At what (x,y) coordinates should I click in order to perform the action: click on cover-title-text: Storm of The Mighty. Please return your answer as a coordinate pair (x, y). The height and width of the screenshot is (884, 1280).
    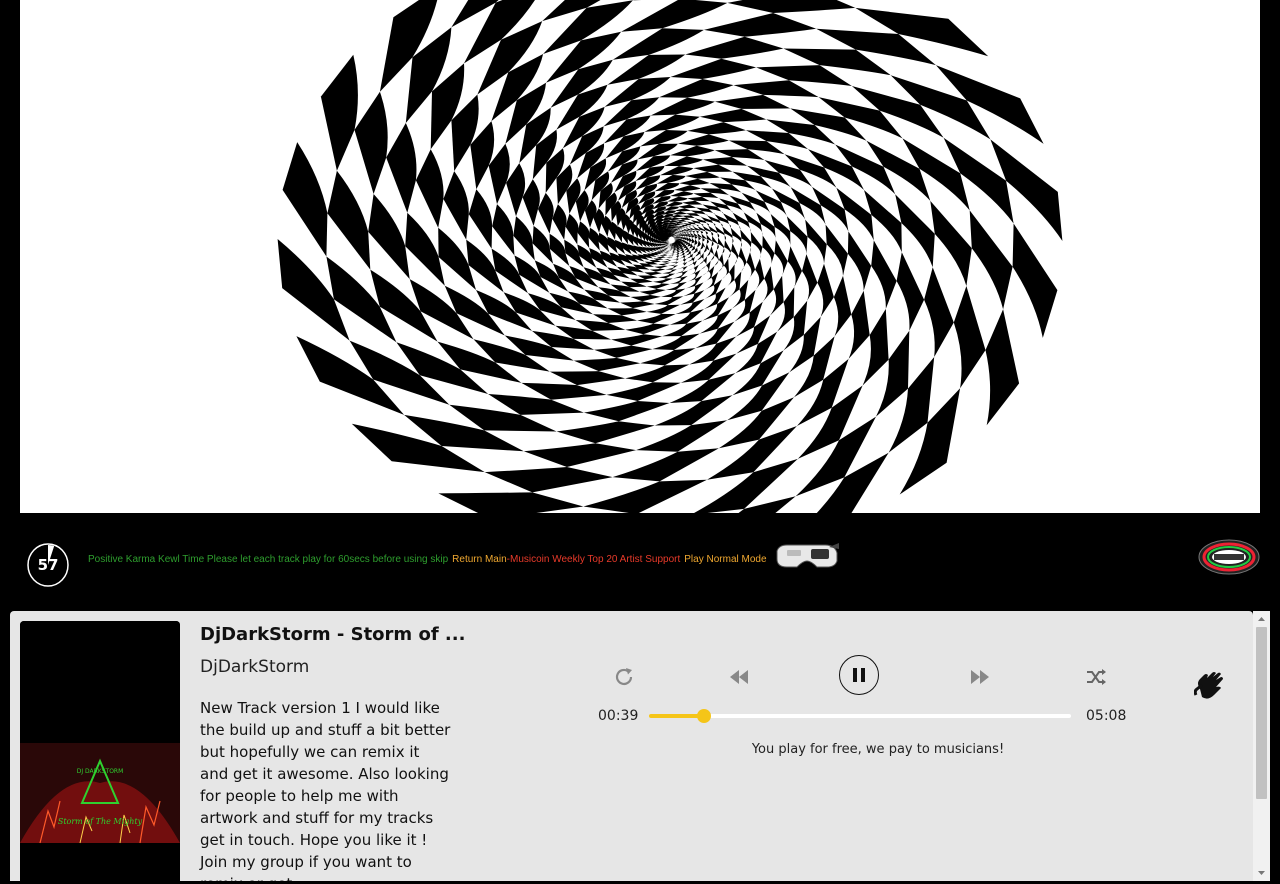
    Looking at the image, I should click on (100, 821).